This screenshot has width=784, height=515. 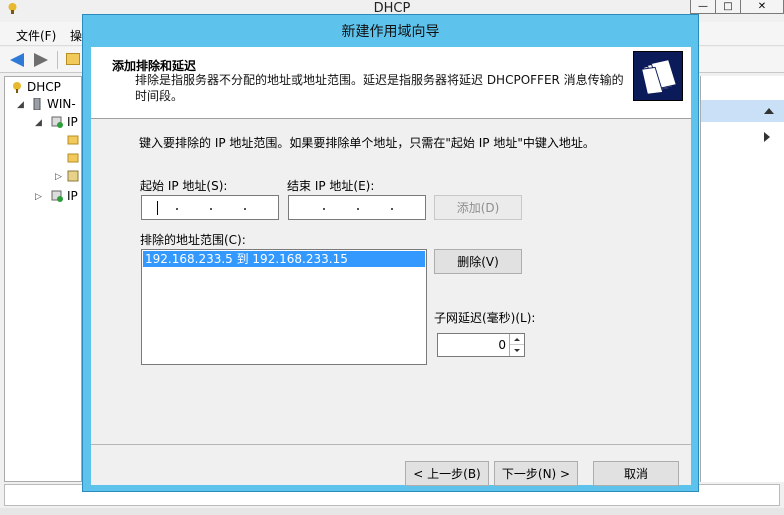 I want to click on tree-item-ipv6: IP, so click(x=64, y=196).